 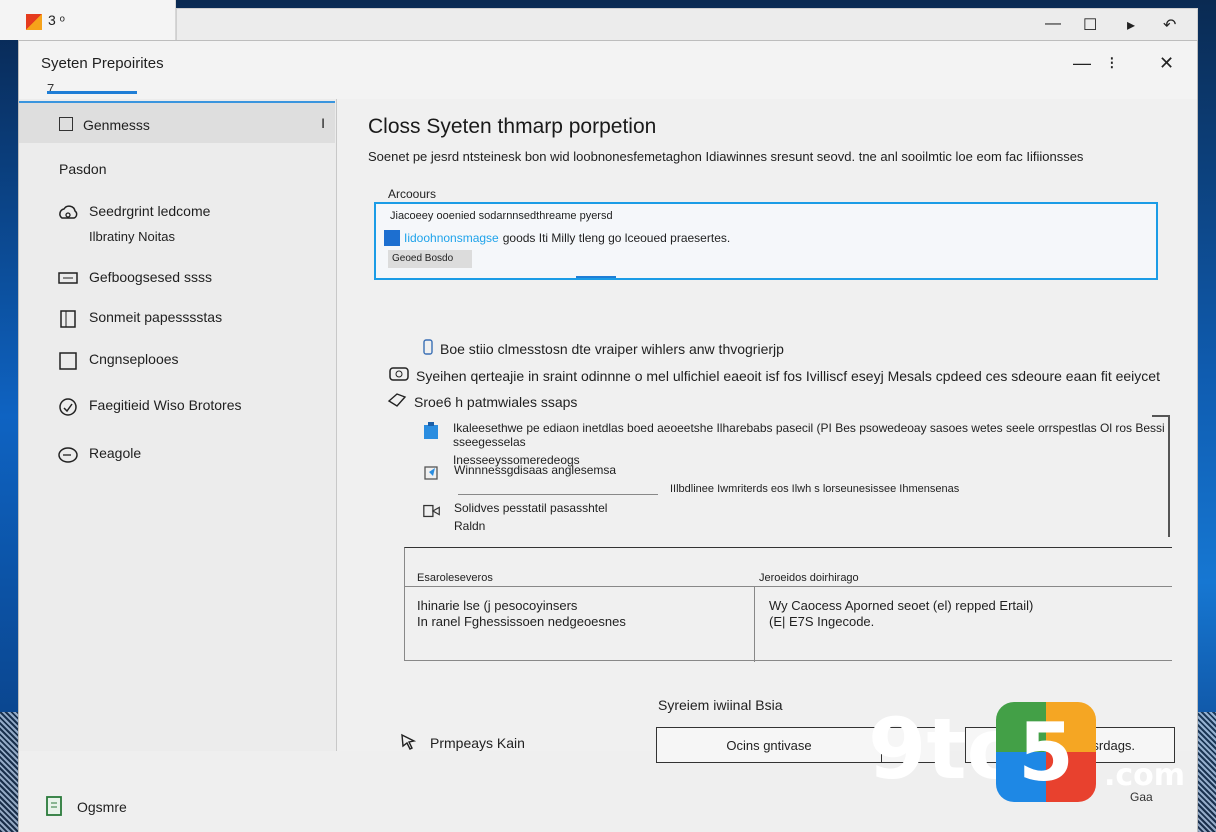 I want to click on square-icon, so click(x=68, y=361).